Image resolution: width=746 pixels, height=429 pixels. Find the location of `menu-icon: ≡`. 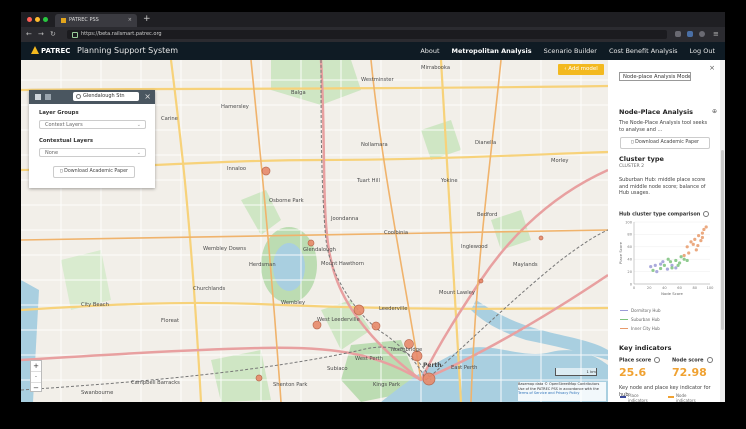

menu-icon: ≡ is located at coordinates (716, 34).